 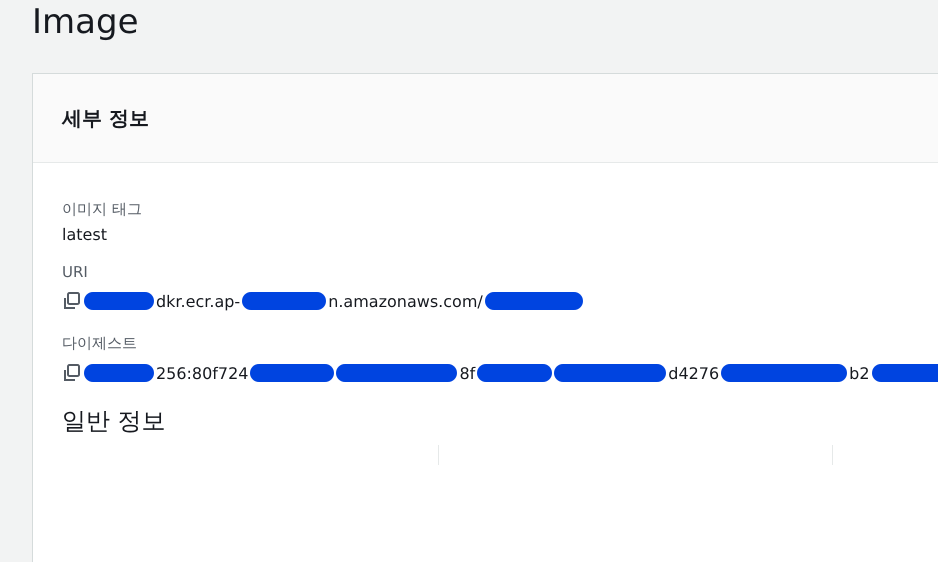 I want to click on page-title: Image, so click(x=85, y=22).